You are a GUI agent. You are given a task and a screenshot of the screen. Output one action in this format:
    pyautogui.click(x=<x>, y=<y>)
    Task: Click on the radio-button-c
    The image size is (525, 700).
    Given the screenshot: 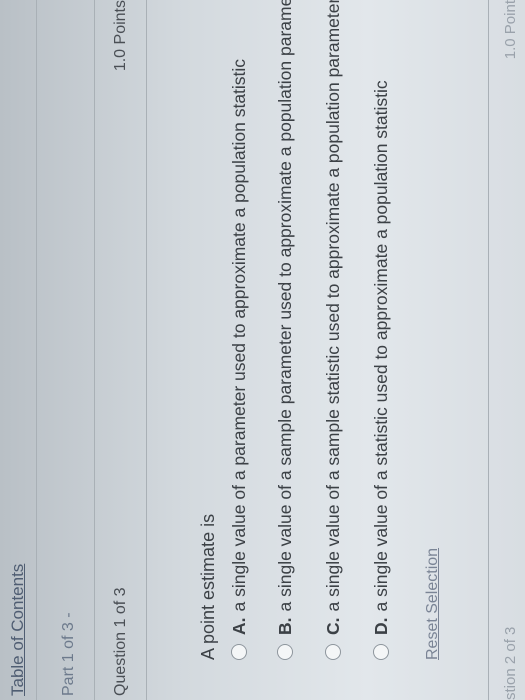 What is the action you would take?
    pyautogui.click(x=333, y=652)
    